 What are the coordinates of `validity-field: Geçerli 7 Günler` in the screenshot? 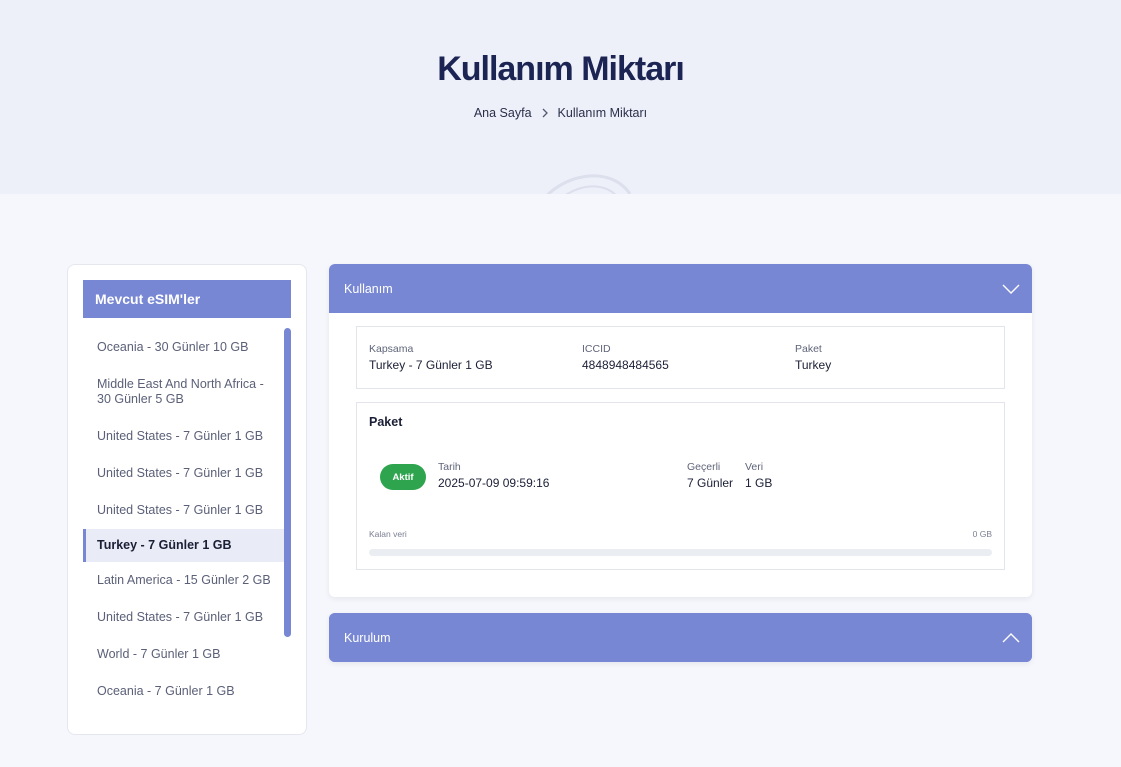 It's located at (710, 475).